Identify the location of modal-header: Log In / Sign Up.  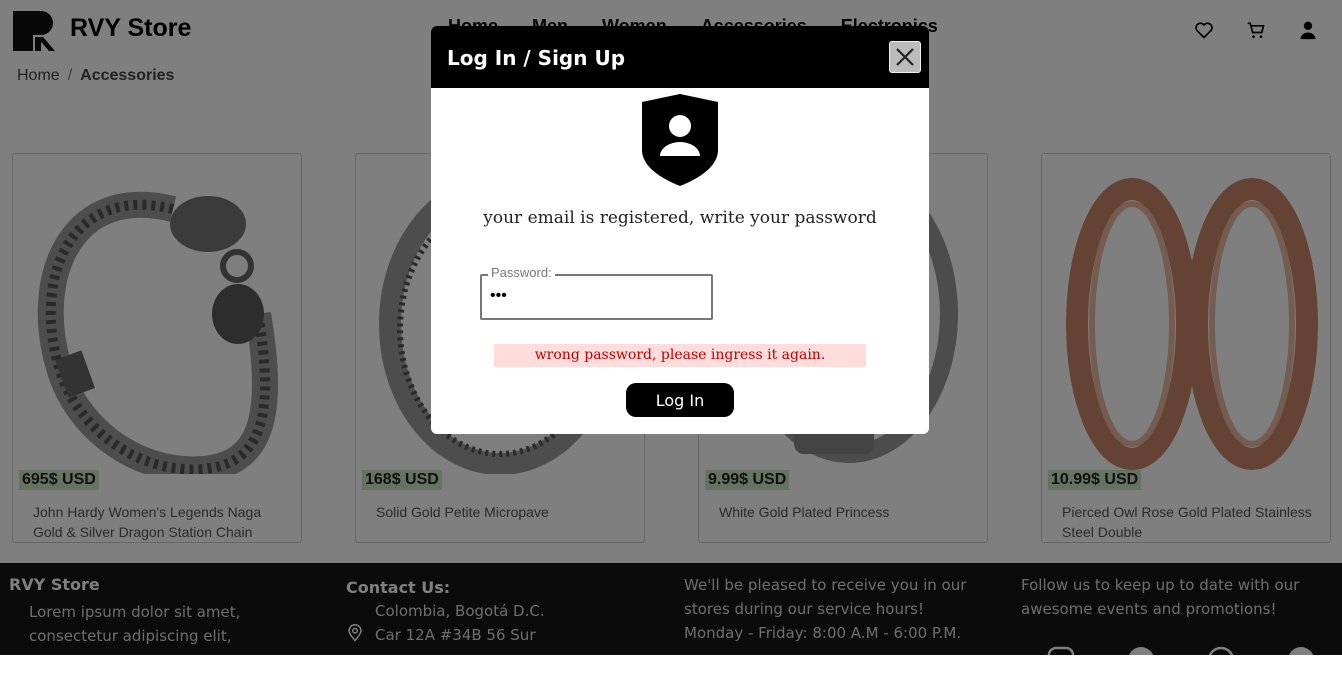
(680, 57).